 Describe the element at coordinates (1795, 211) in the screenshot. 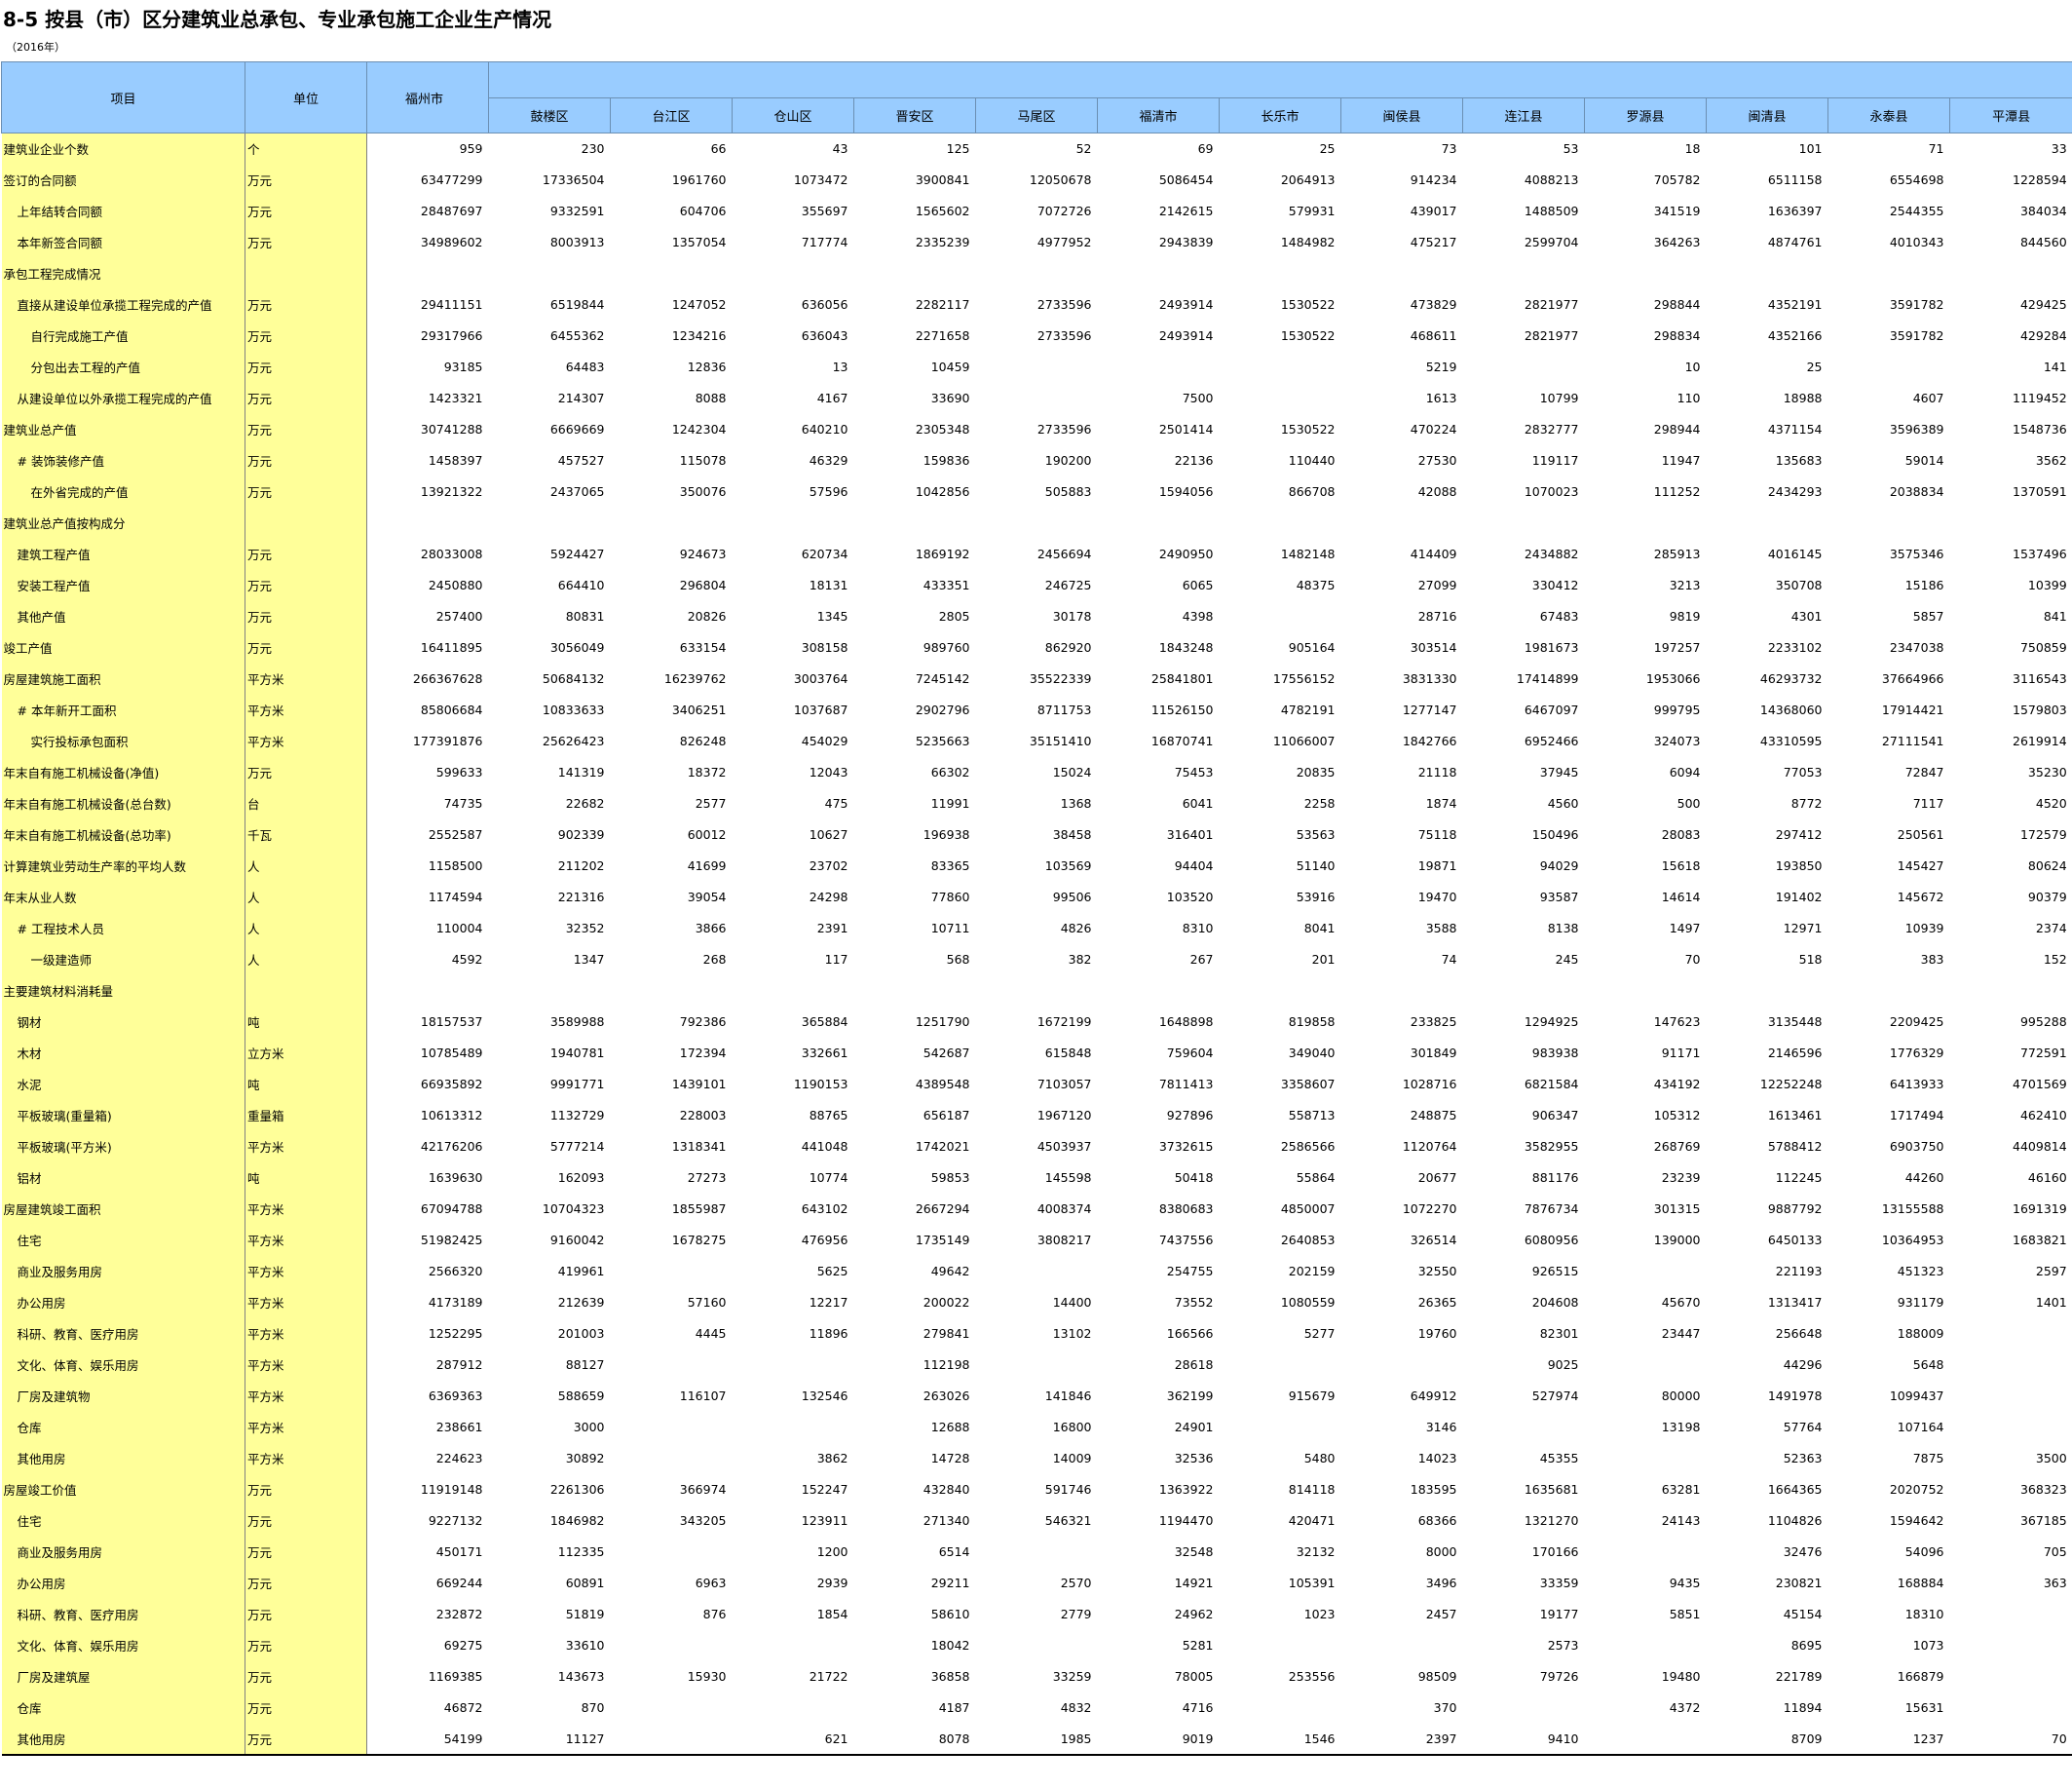

I see `cell-value: 1636397` at that location.